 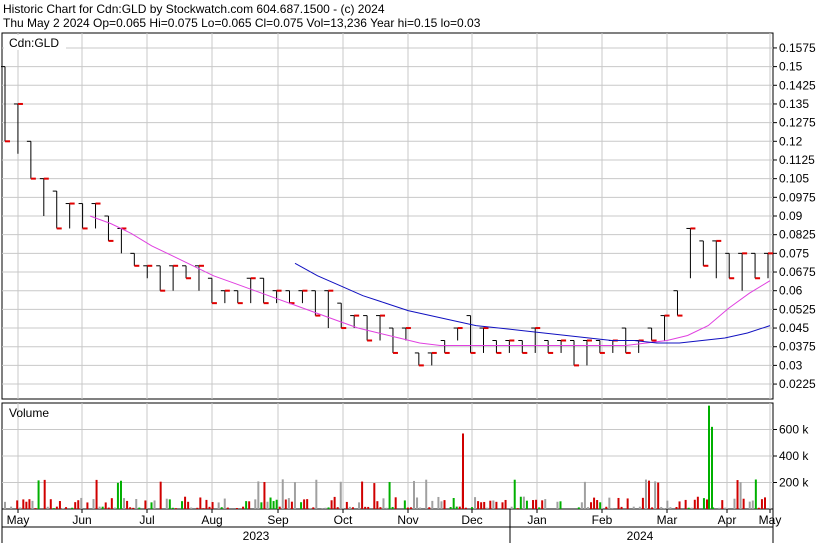 What do you see at coordinates (211, 520) in the screenshot?
I see `month-tick-label: Aug` at bounding box center [211, 520].